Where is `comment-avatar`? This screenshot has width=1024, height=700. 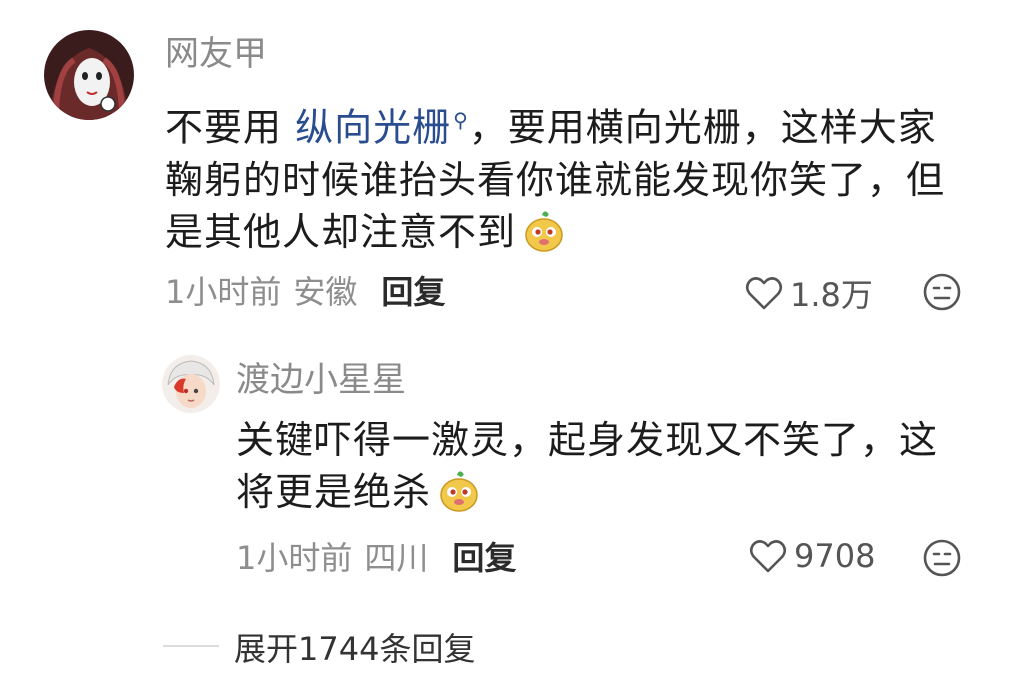
comment-avatar is located at coordinates (89, 75).